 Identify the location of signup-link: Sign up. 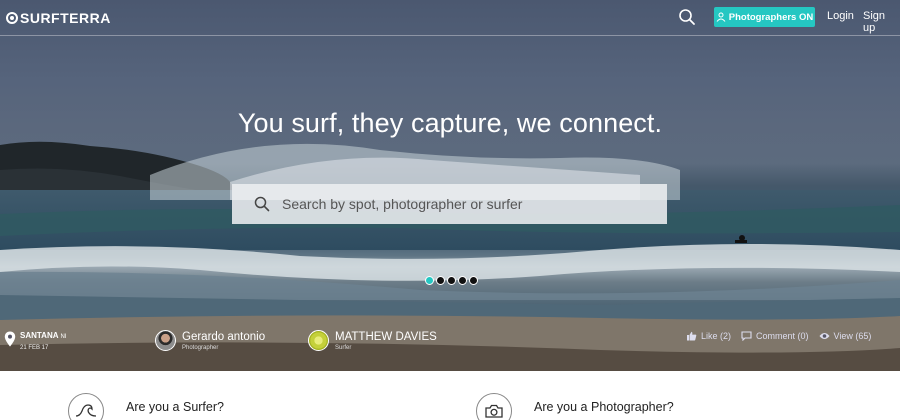
(881, 22).